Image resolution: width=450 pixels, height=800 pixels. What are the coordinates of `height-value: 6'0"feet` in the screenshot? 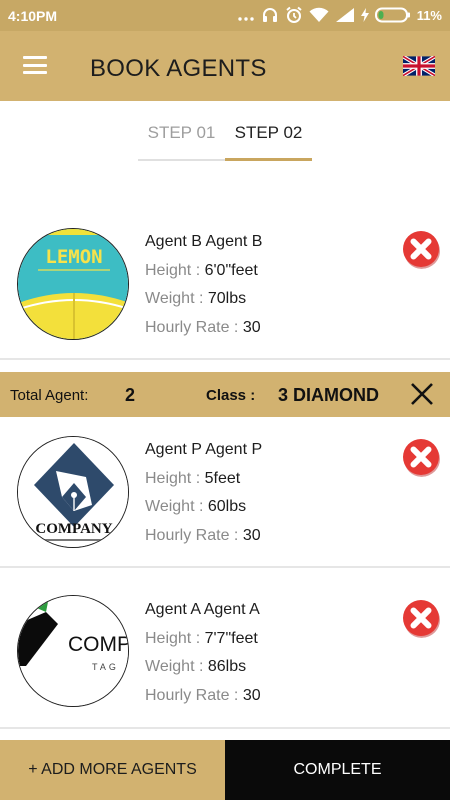 It's located at (231, 270).